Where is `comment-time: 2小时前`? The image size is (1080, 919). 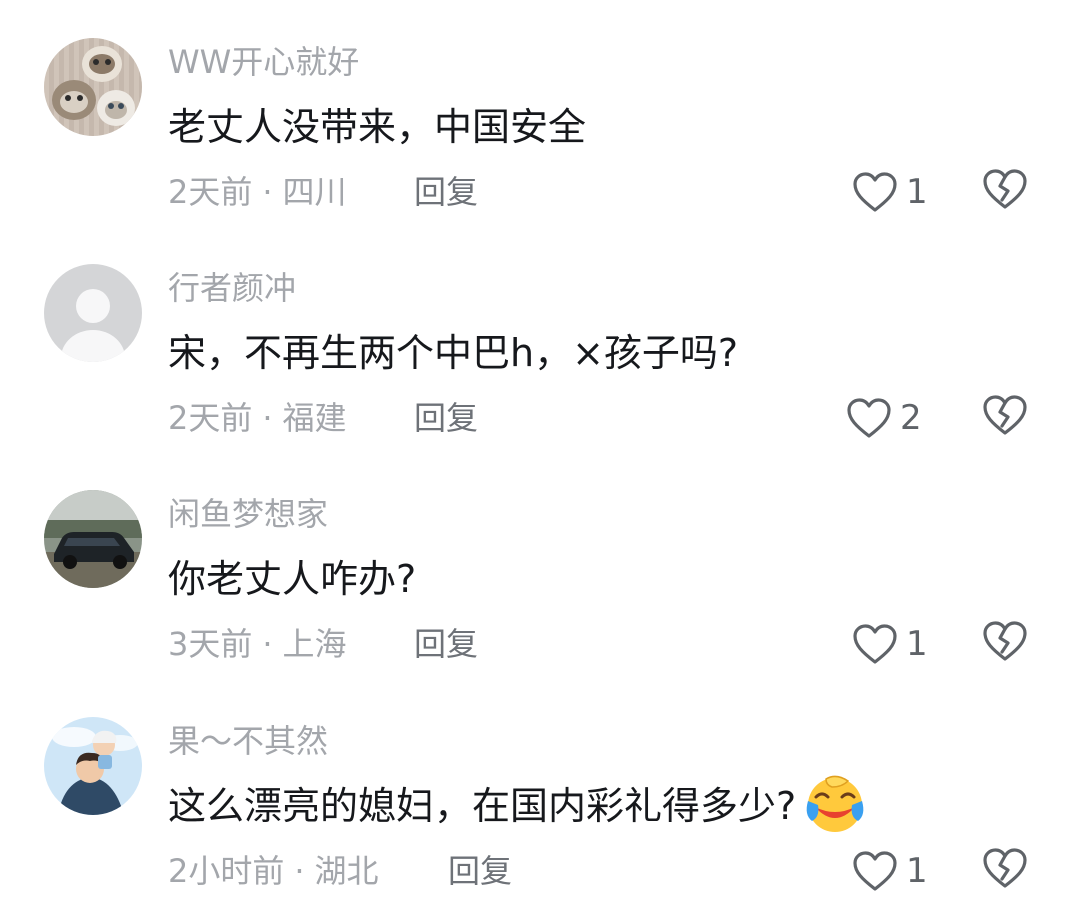
comment-time: 2小时前 is located at coordinates (226, 871).